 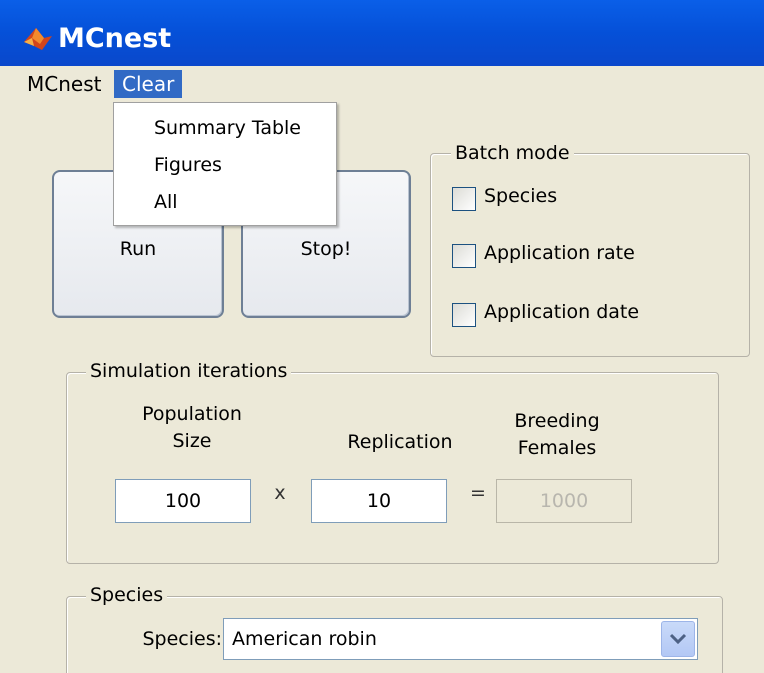 I want to click on replication-label: Replication, so click(x=400, y=442).